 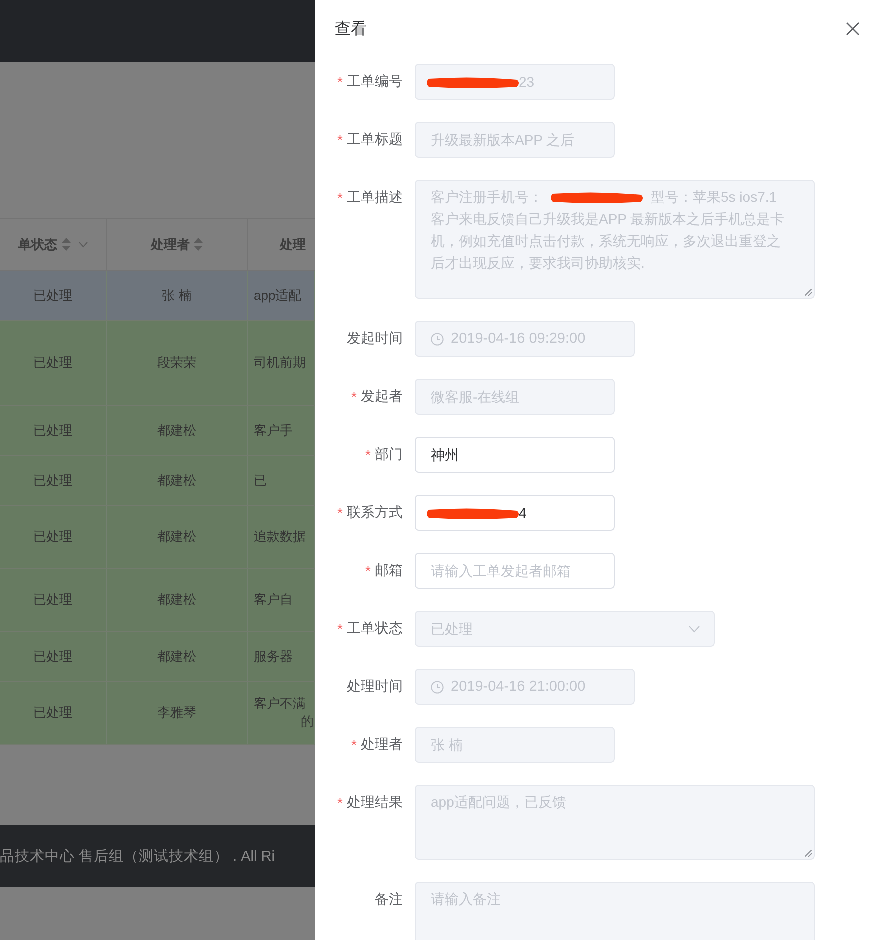 What do you see at coordinates (177, 713) in the screenshot?
I see `table-cell: 李雅琴` at bounding box center [177, 713].